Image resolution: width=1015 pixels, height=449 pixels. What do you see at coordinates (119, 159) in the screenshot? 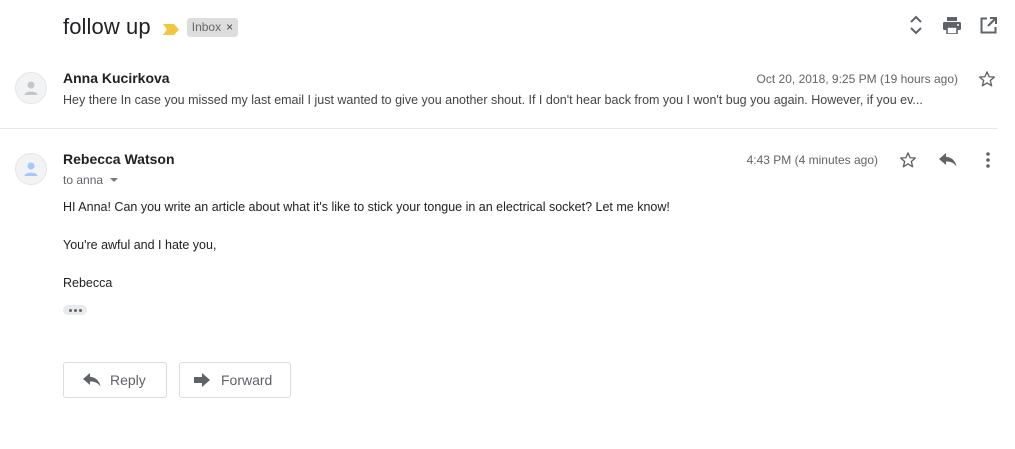
I see `sender-name: Rebecca Watson` at bounding box center [119, 159].